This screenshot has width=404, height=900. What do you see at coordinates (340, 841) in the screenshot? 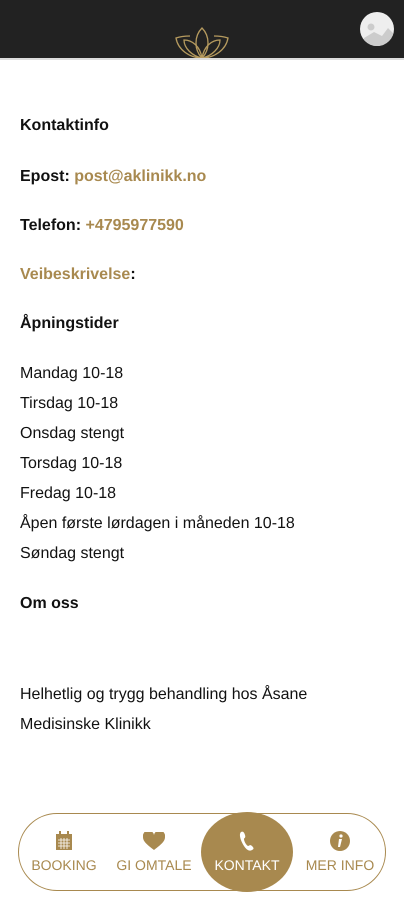
I see `info-icon` at bounding box center [340, 841].